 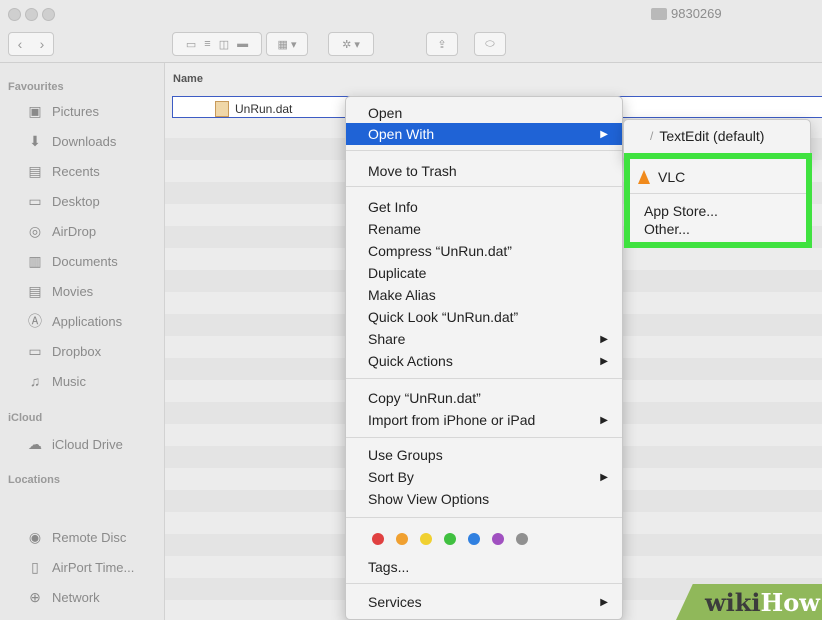 I want to click on submenu-label: TextEdit (default), so click(x=712, y=136).